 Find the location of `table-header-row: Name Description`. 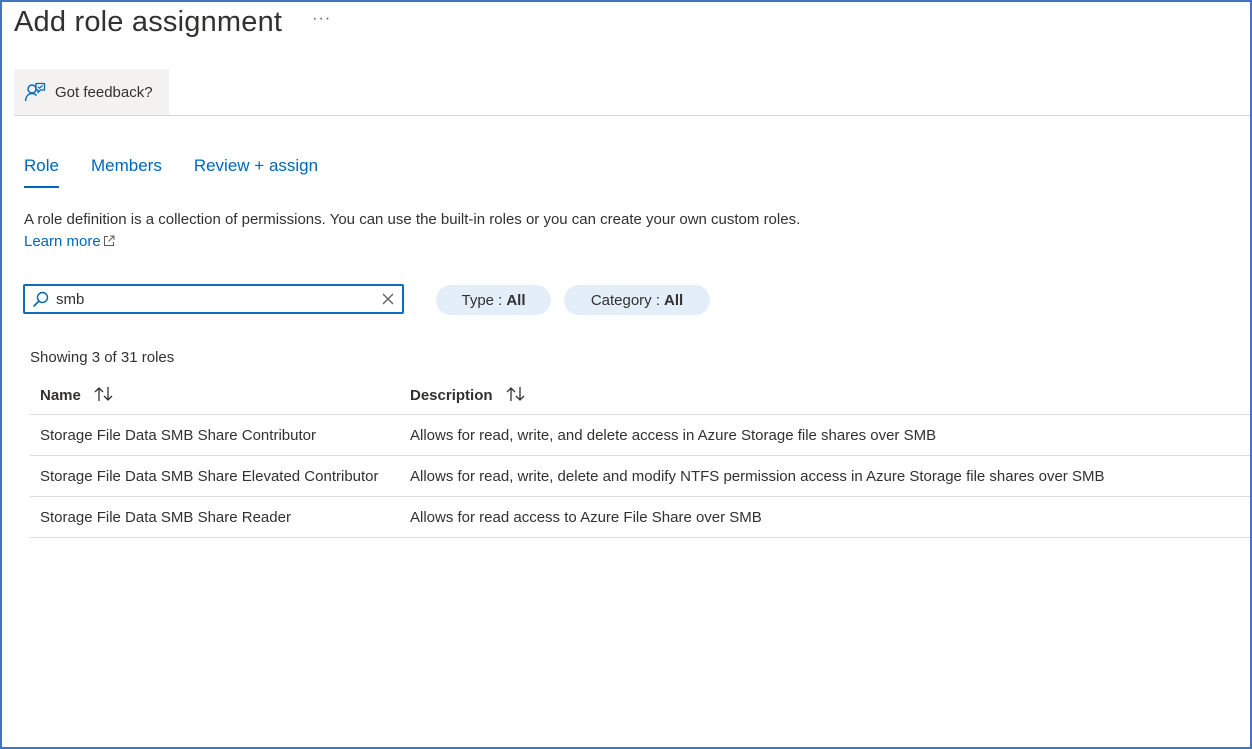

table-header-row: Name Description is located at coordinates (640, 394).